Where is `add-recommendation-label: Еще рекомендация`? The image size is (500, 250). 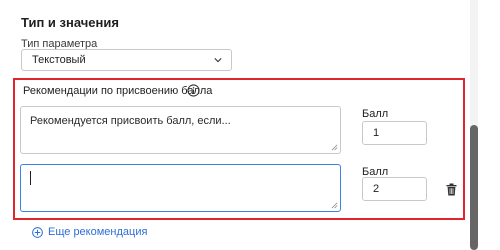 add-recommendation-label: Еще рекомендация is located at coordinates (98, 232).